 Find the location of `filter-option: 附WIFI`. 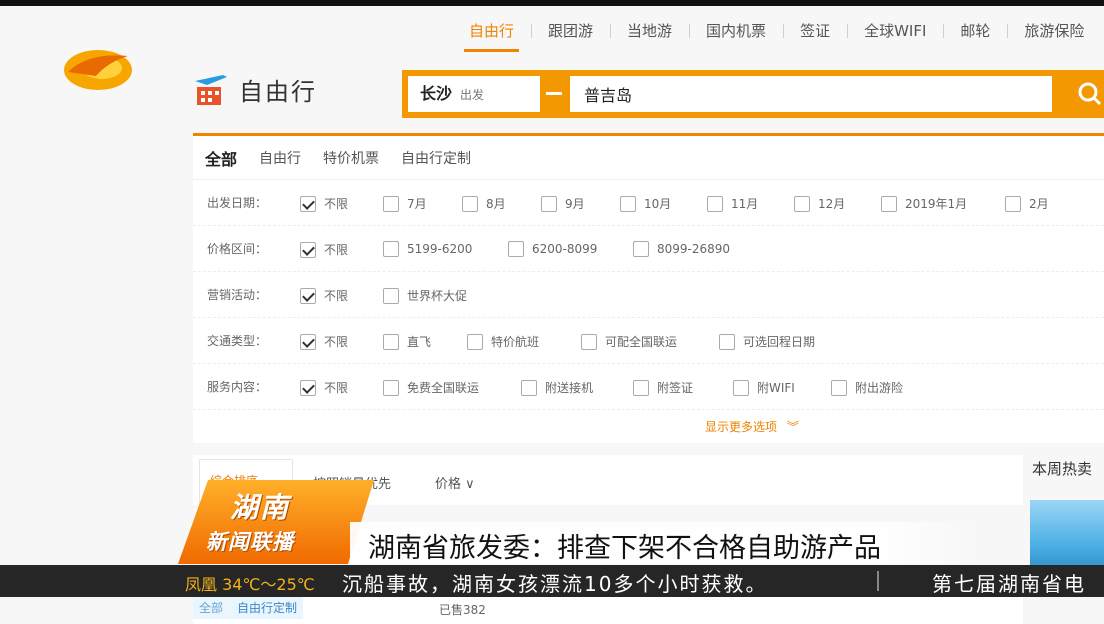

filter-option: 附WIFI is located at coordinates (764, 387).